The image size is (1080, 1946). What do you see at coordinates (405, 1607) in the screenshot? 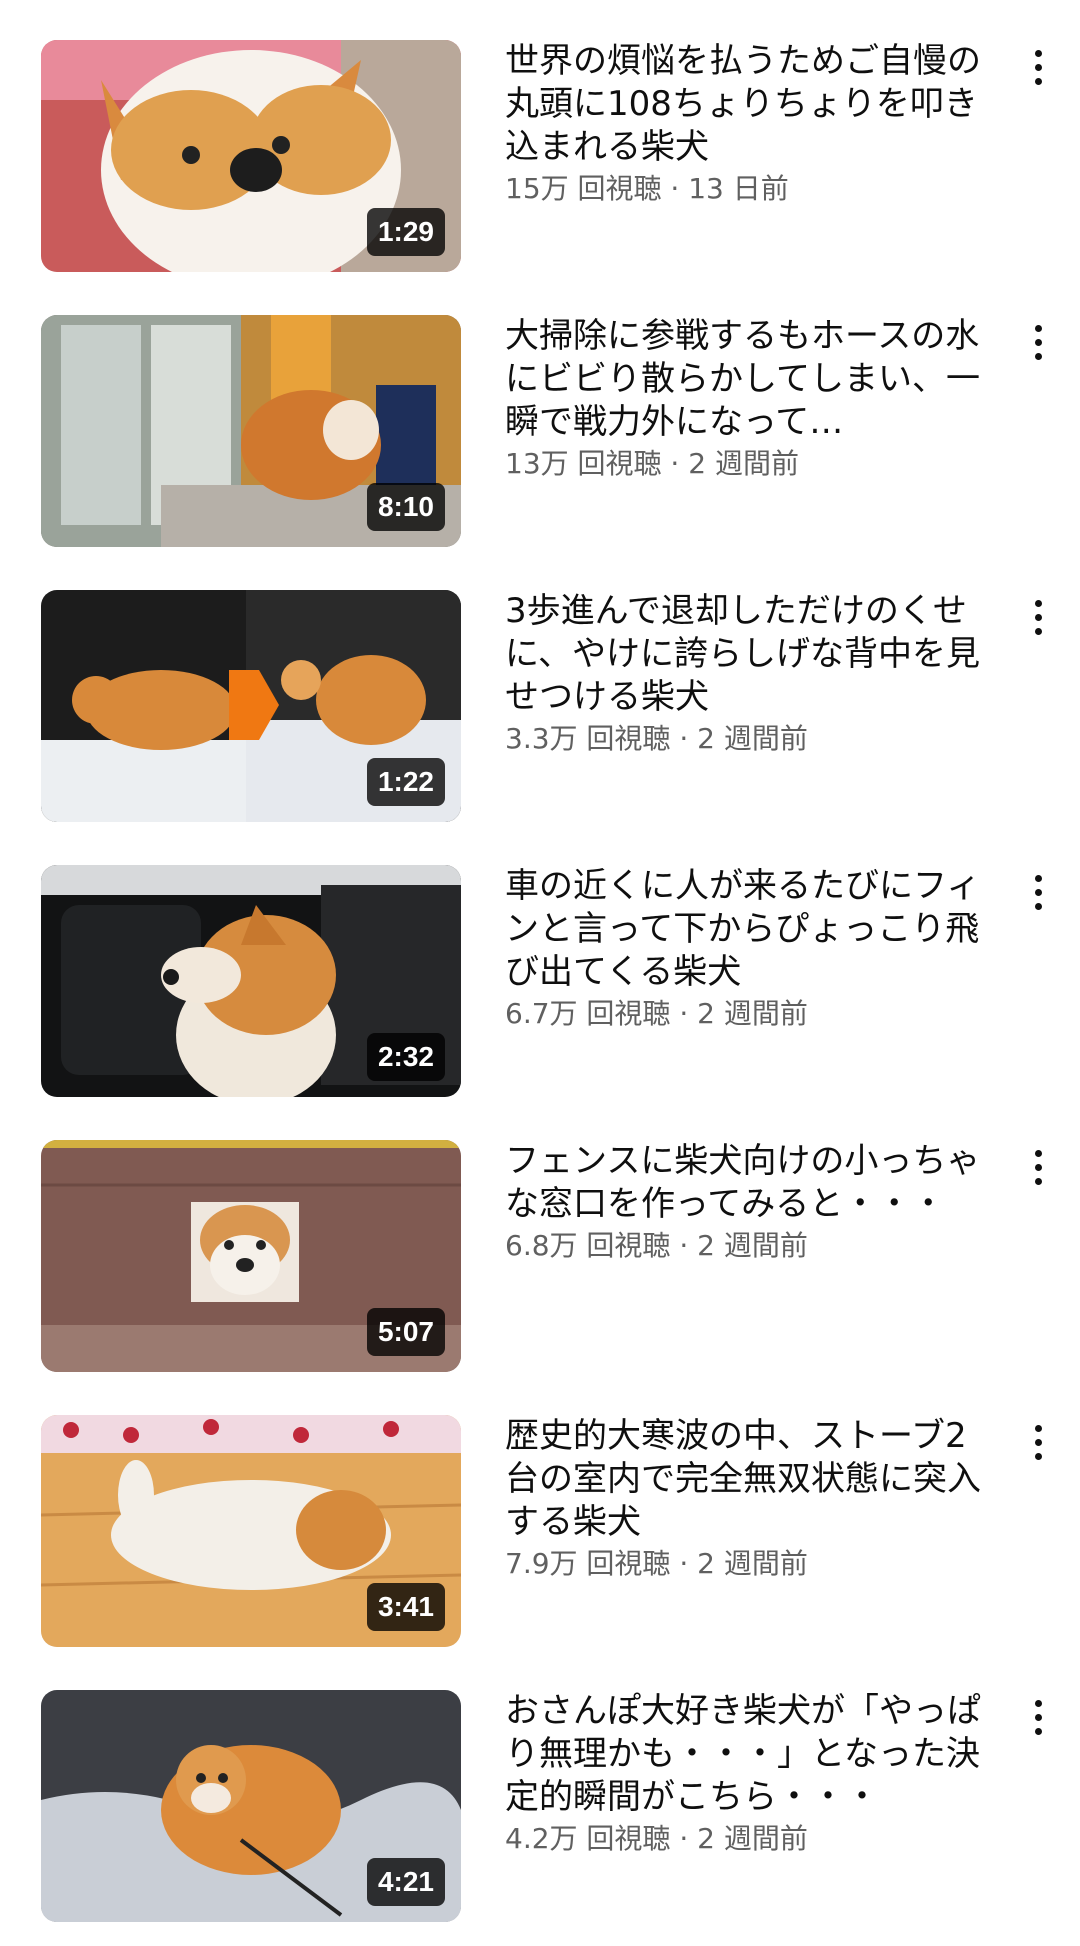
I see `duration-badge: 3:41` at bounding box center [405, 1607].